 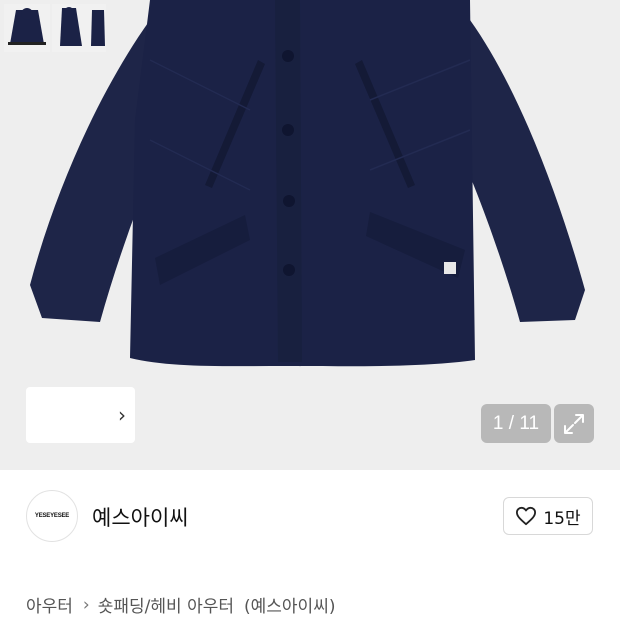 I want to click on breadcrumb-brand: (예스아이씨), so click(x=289, y=604).